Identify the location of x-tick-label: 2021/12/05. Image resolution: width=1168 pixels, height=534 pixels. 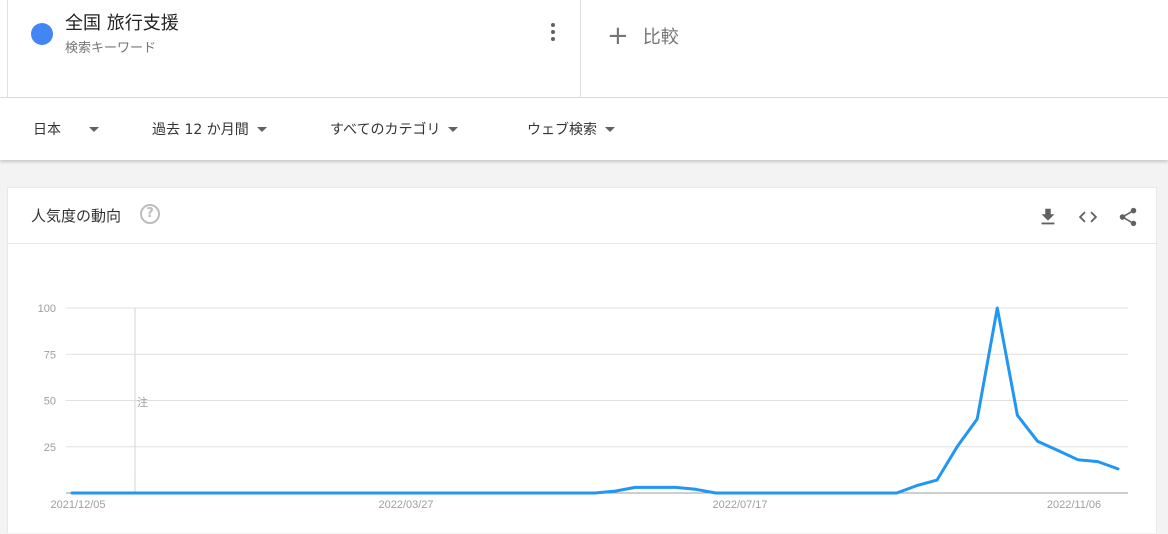
(77, 505).